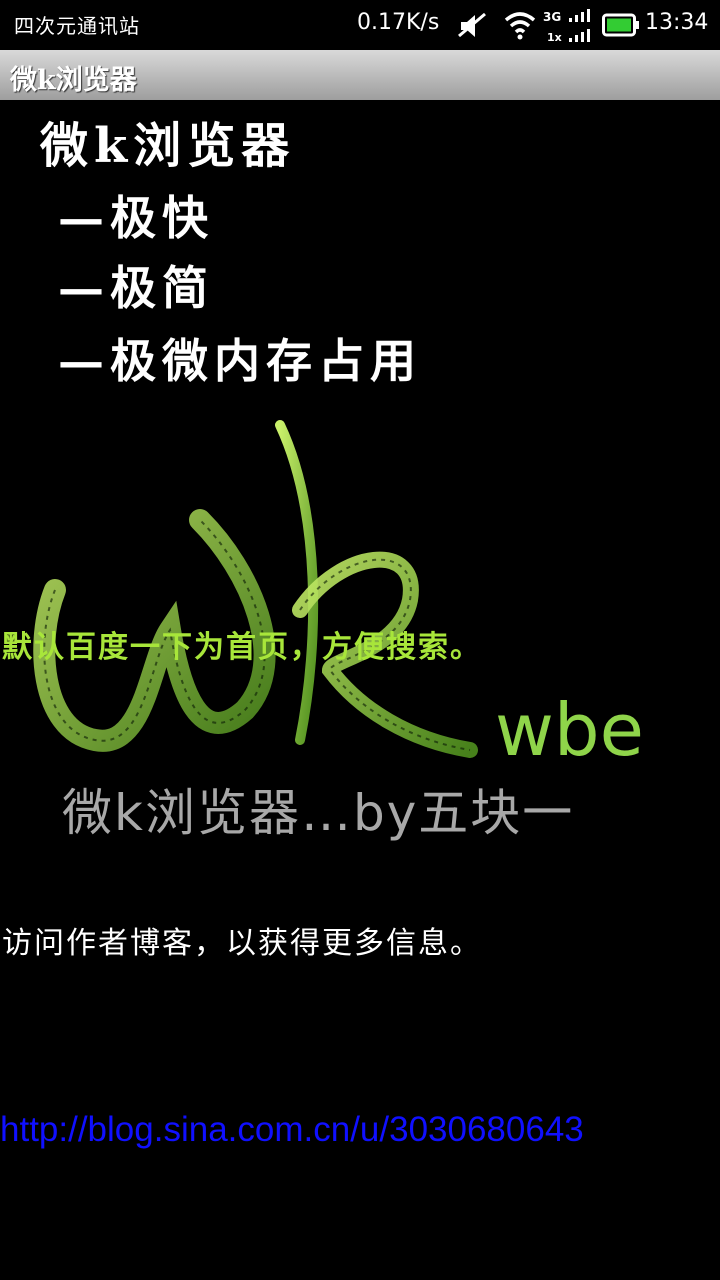 The width and height of the screenshot is (720, 1280). Describe the element at coordinates (240, 361) in the screenshot. I see `feature-low-memory: —极微内存占用` at that location.